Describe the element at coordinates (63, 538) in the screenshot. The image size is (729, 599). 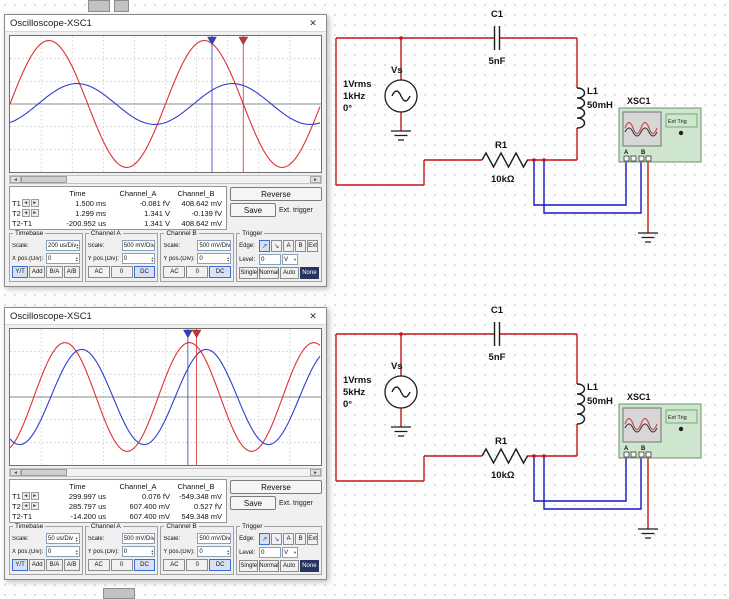
I see `timebase-scale-input: 50 us/Div ▴ ▾` at that location.